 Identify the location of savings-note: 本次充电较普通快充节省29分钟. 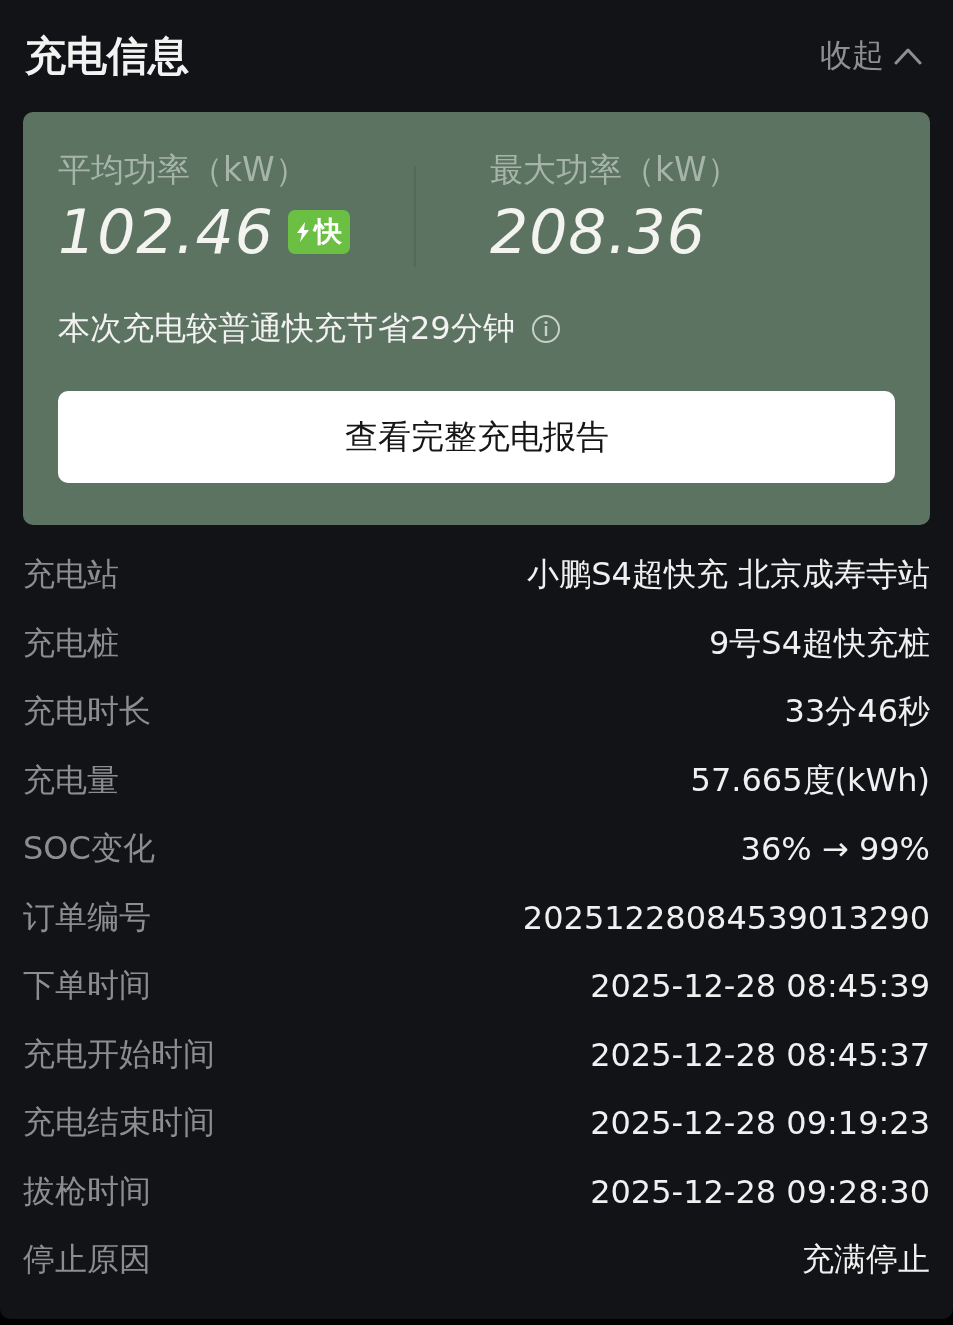
(286, 328).